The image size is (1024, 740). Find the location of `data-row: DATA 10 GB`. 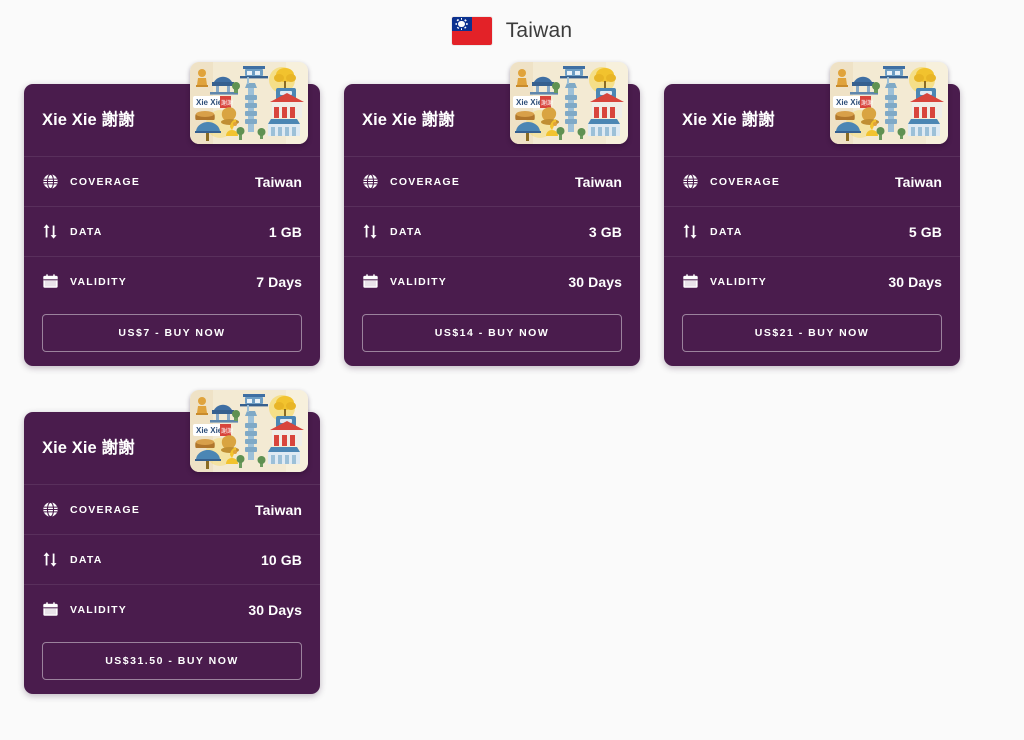

data-row: DATA 10 GB is located at coordinates (172, 559).